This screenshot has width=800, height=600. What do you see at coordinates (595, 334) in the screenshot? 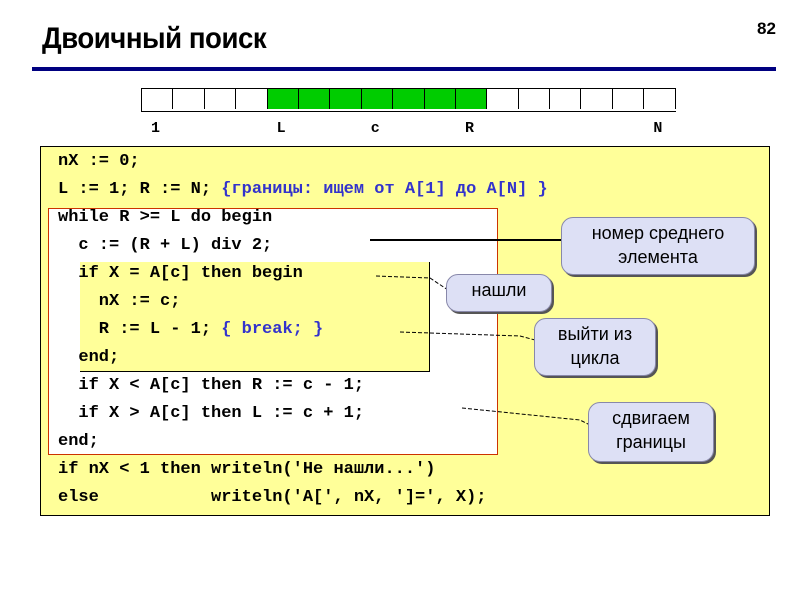
I see `callout-exit-line1: выйти из` at bounding box center [595, 334].